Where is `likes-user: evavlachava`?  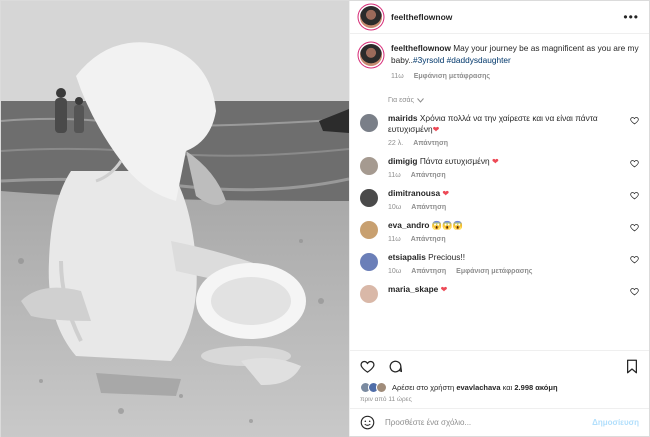 likes-user: evavlachava is located at coordinates (478, 387).